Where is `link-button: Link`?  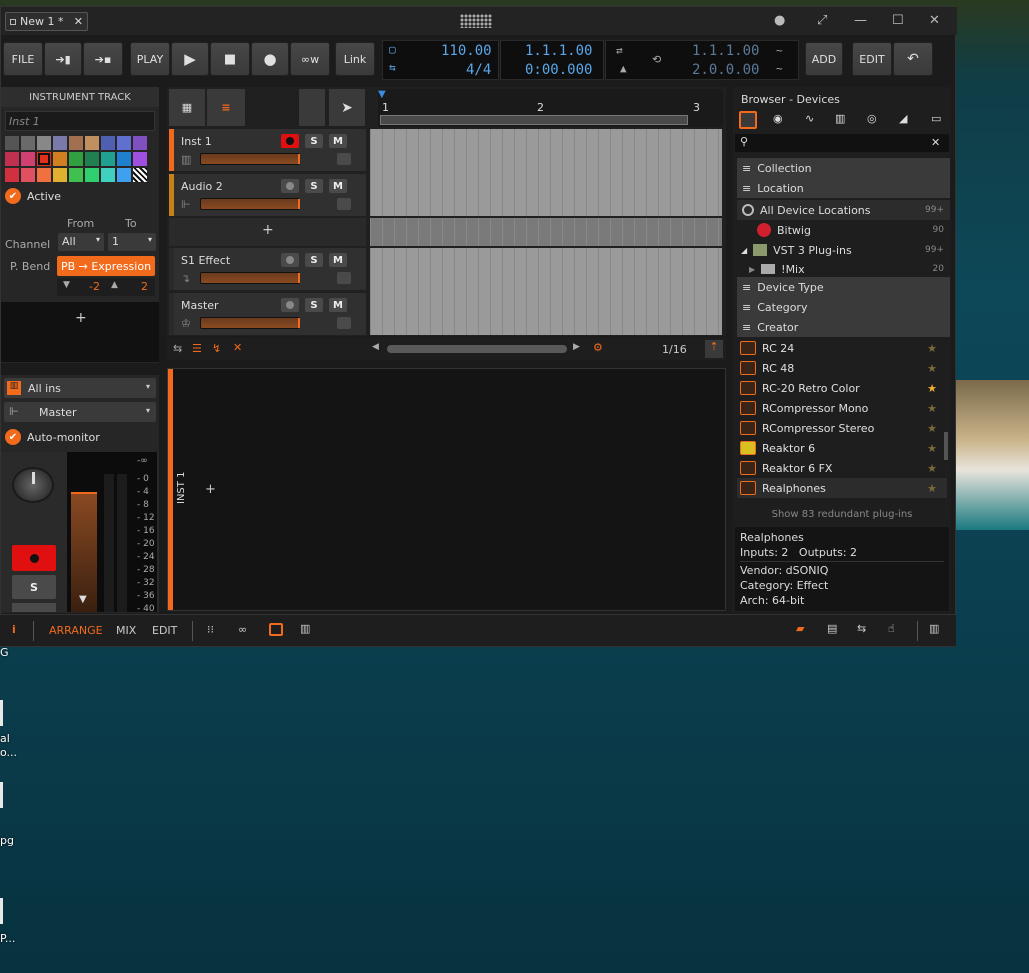 link-button: Link is located at coordinates (355, 59).